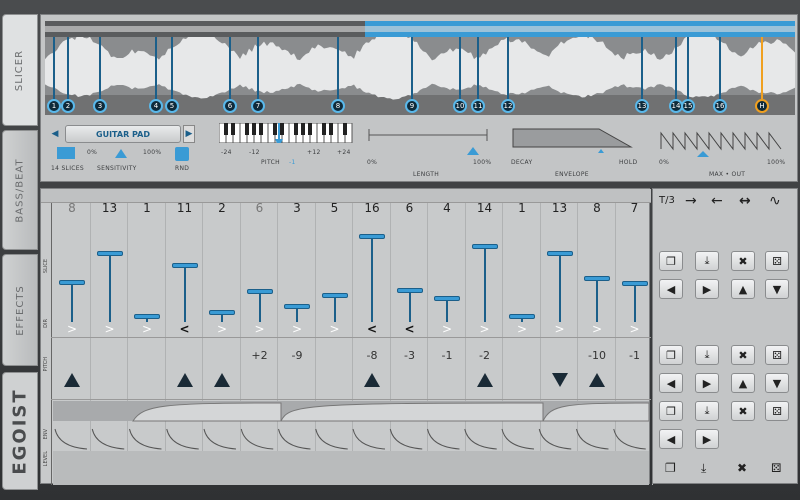 This screenshot has height=500, width=800. Describe the element at coordinates (54, 106) in the screenshot. I see `slice-marker: 1` at that location.